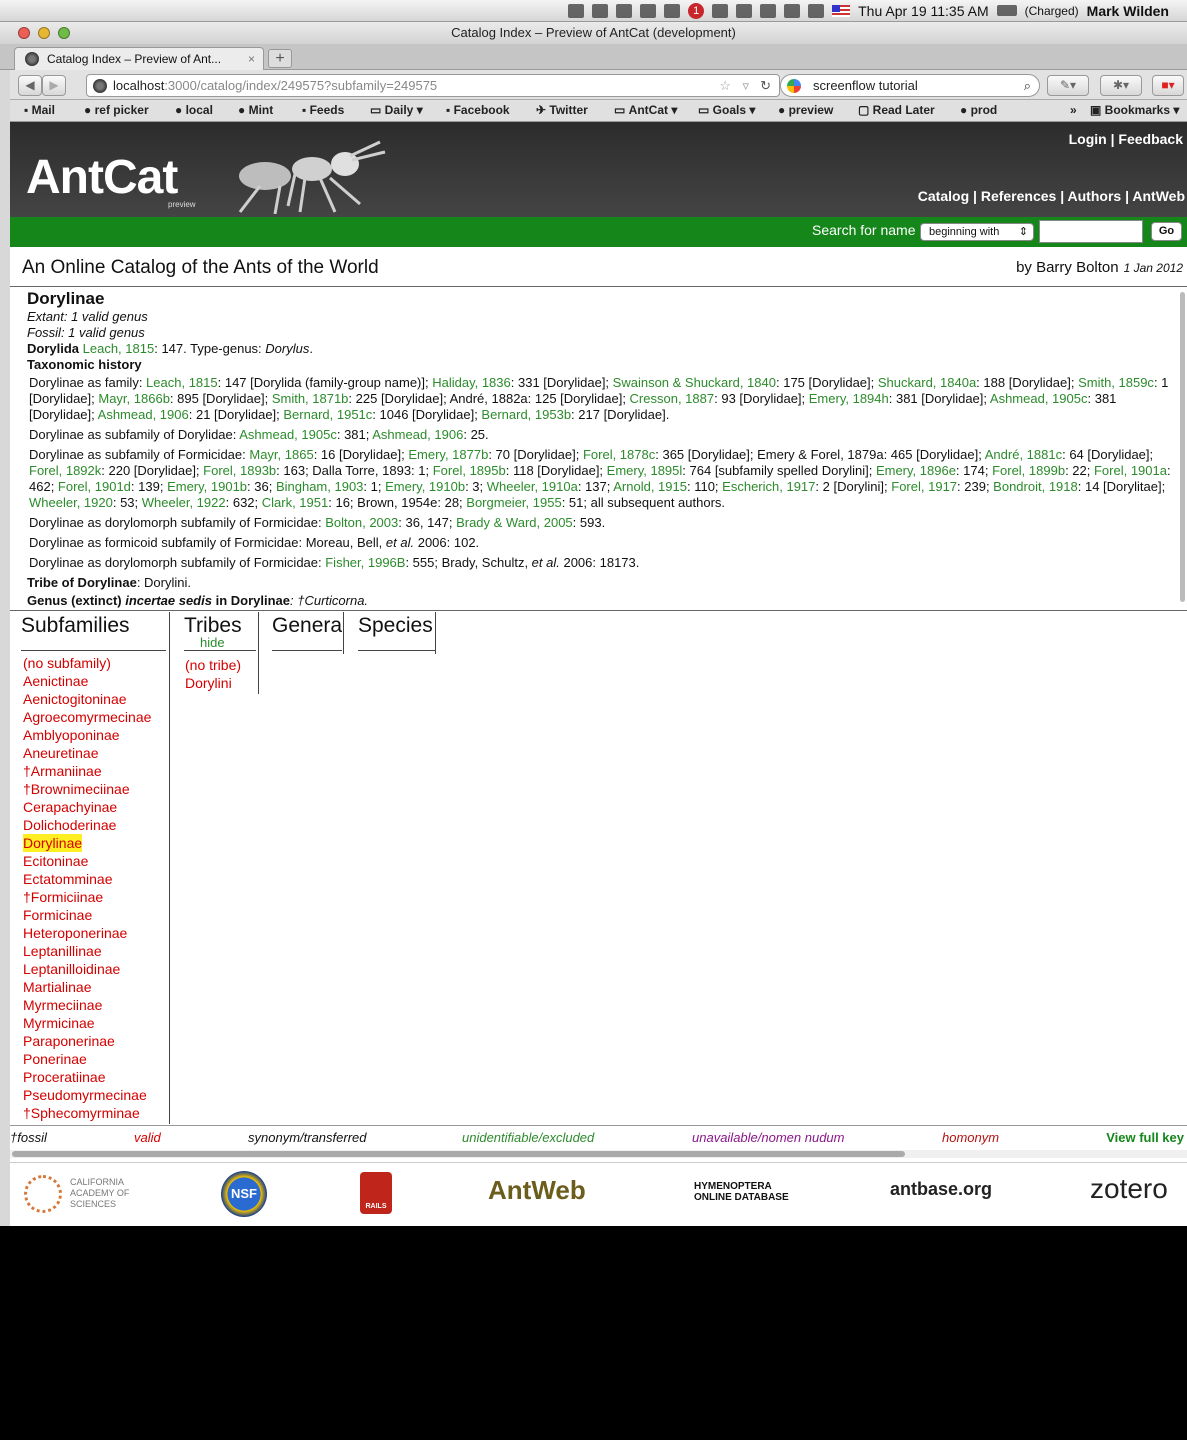 The image size is (1187, 1440). What do you see at coordinates (1073, 110) in the screenshot?
I see `bookmarks-overflow-icon: »` at bounding box center [1073, 110].